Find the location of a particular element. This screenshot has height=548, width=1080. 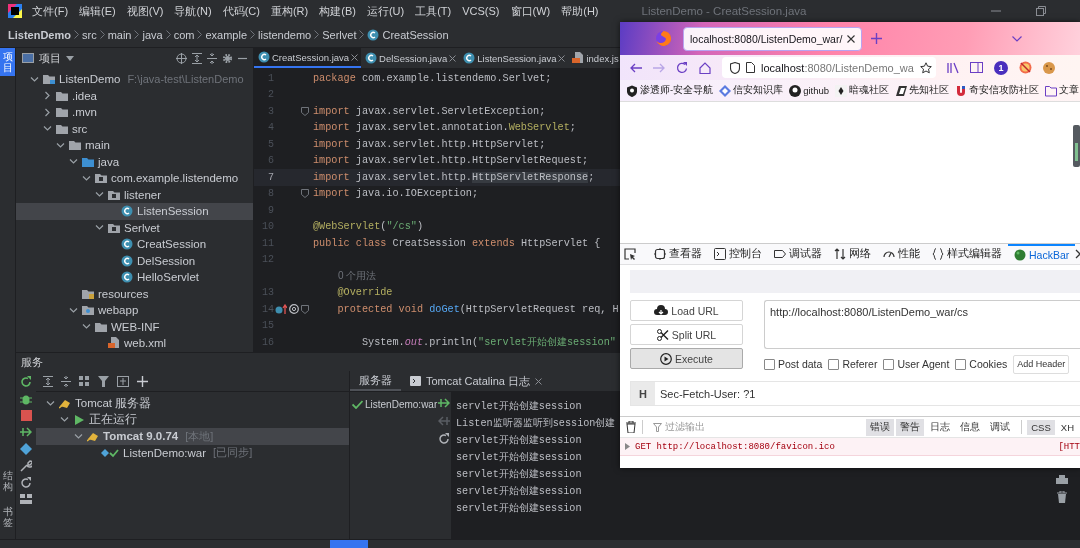

collapse-all-icon is located at coordinates (212, 58).